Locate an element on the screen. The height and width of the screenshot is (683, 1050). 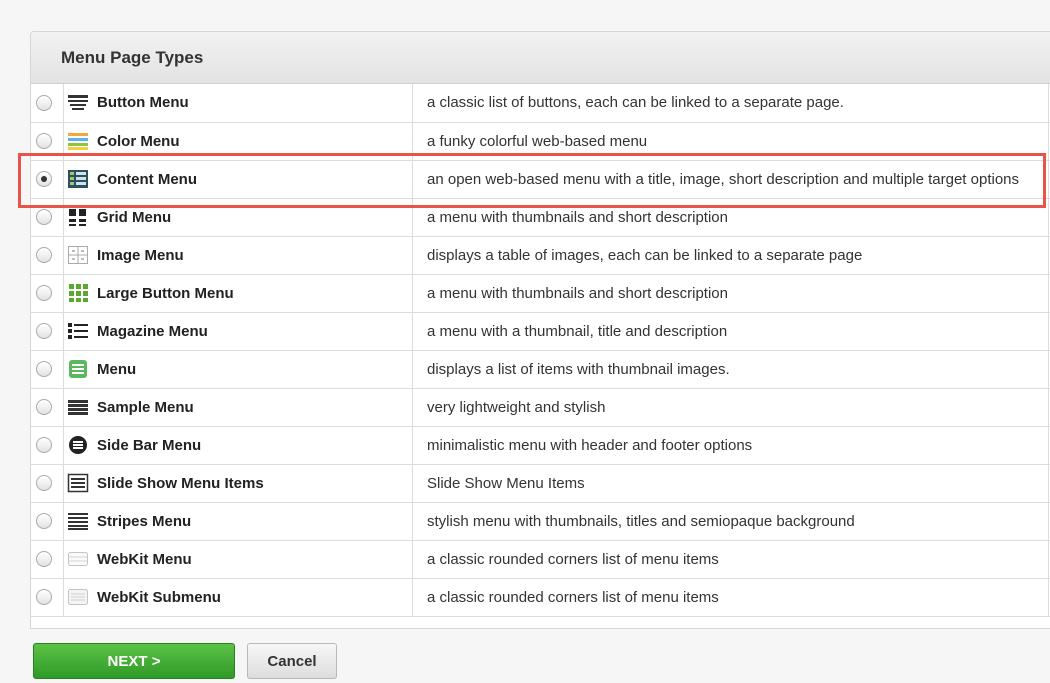
button-menu-radio is located at coordinates (44, 102).